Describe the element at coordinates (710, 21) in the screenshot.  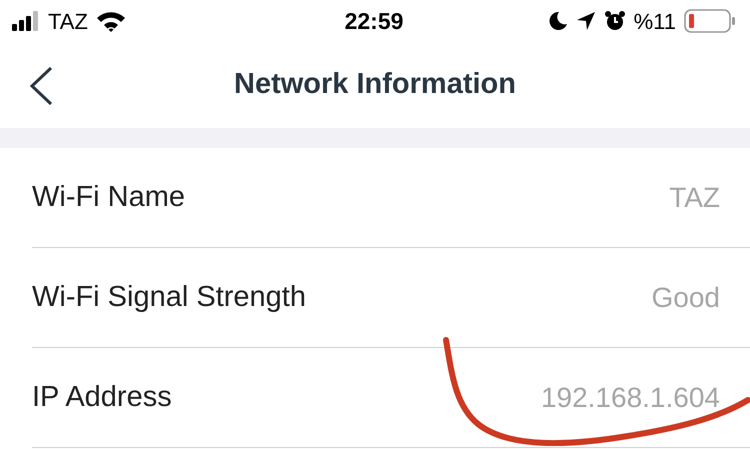
I see `battery-icon` at that location.